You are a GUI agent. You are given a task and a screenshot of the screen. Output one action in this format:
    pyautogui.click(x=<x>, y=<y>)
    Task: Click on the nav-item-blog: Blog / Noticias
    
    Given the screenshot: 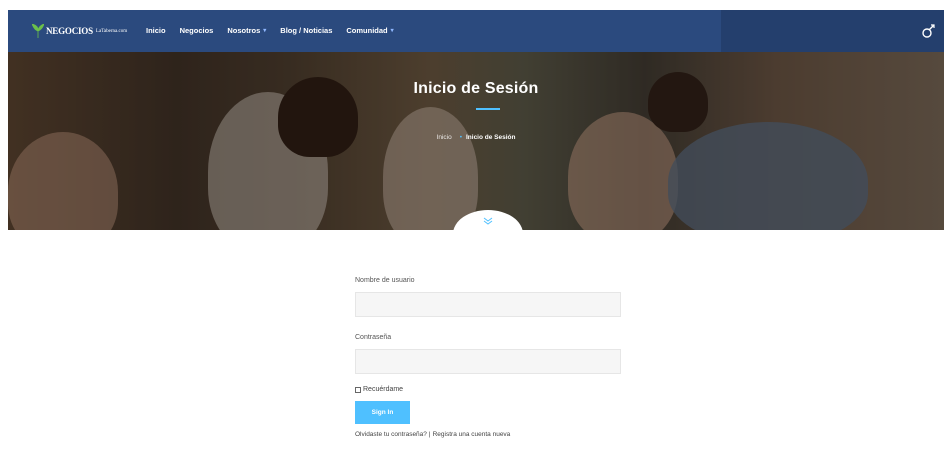 What is the action you would take?
    pyautogui.click(x=306, y=30)
    